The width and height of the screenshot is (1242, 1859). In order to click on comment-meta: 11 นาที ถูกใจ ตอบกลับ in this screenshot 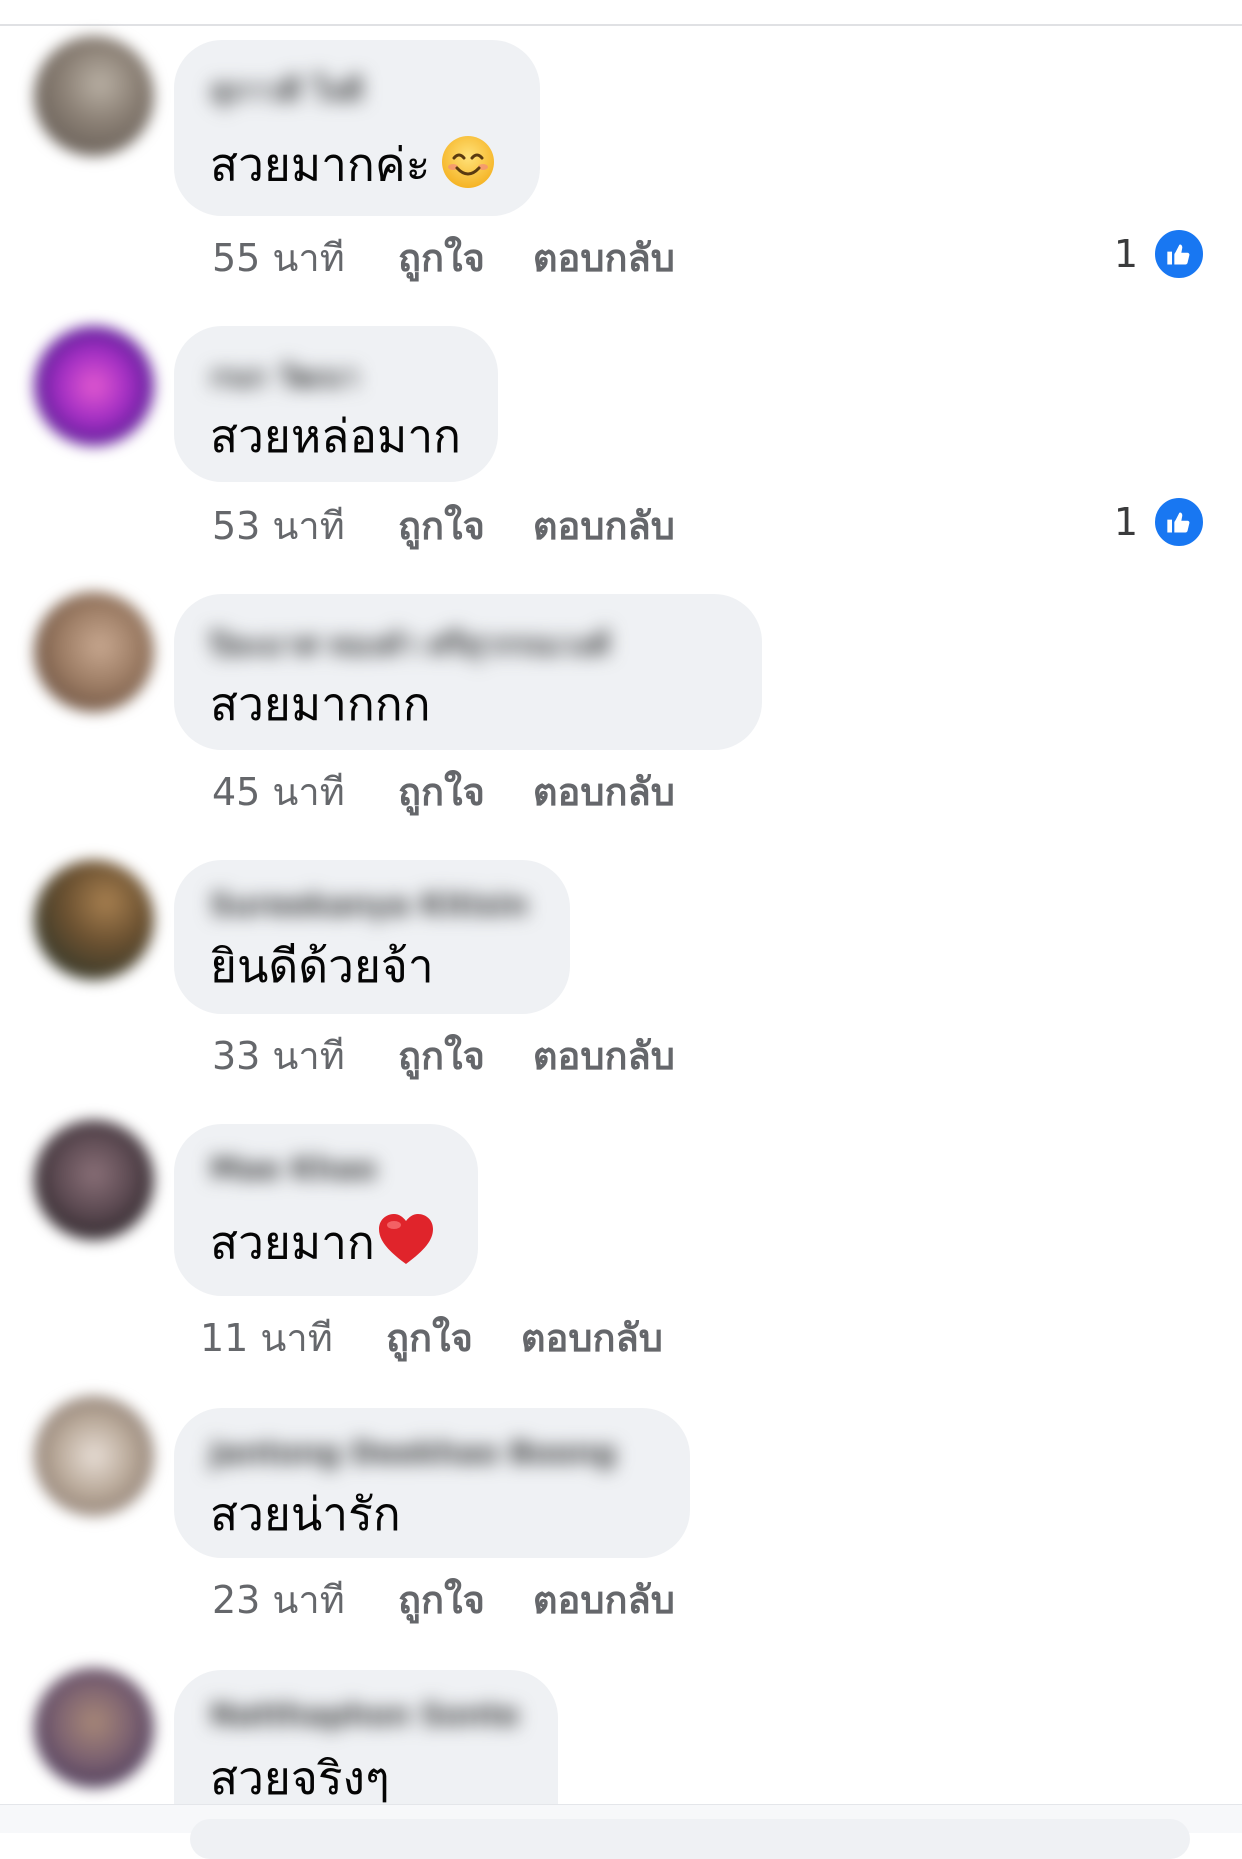, I will do `click(431, 1338)`.